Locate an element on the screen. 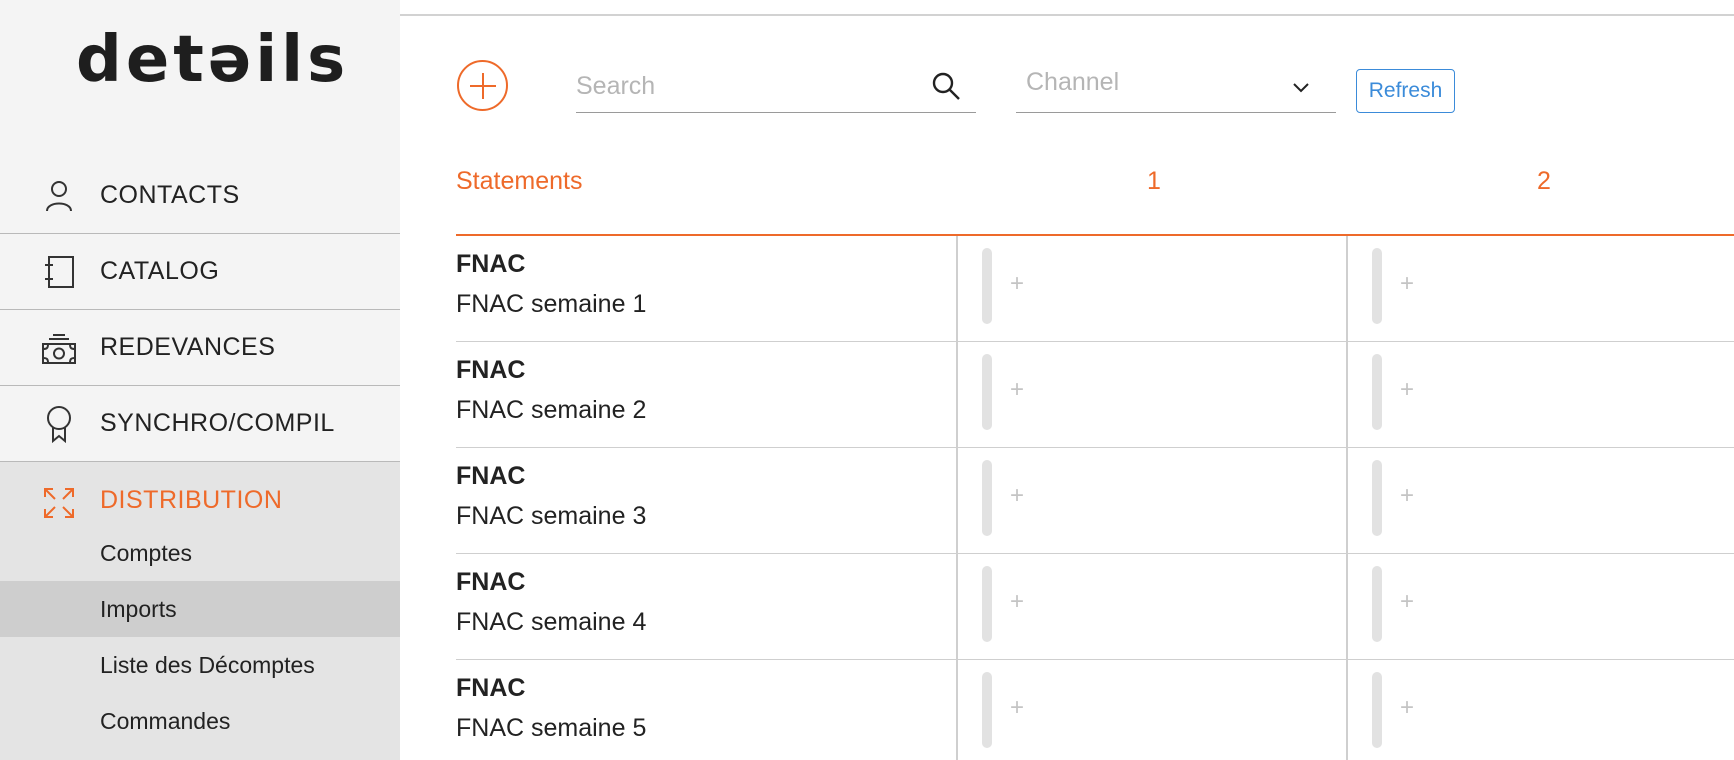 The width and height of the screenshot is (1734, 760). search-icon is located at coordinates (946, 86).